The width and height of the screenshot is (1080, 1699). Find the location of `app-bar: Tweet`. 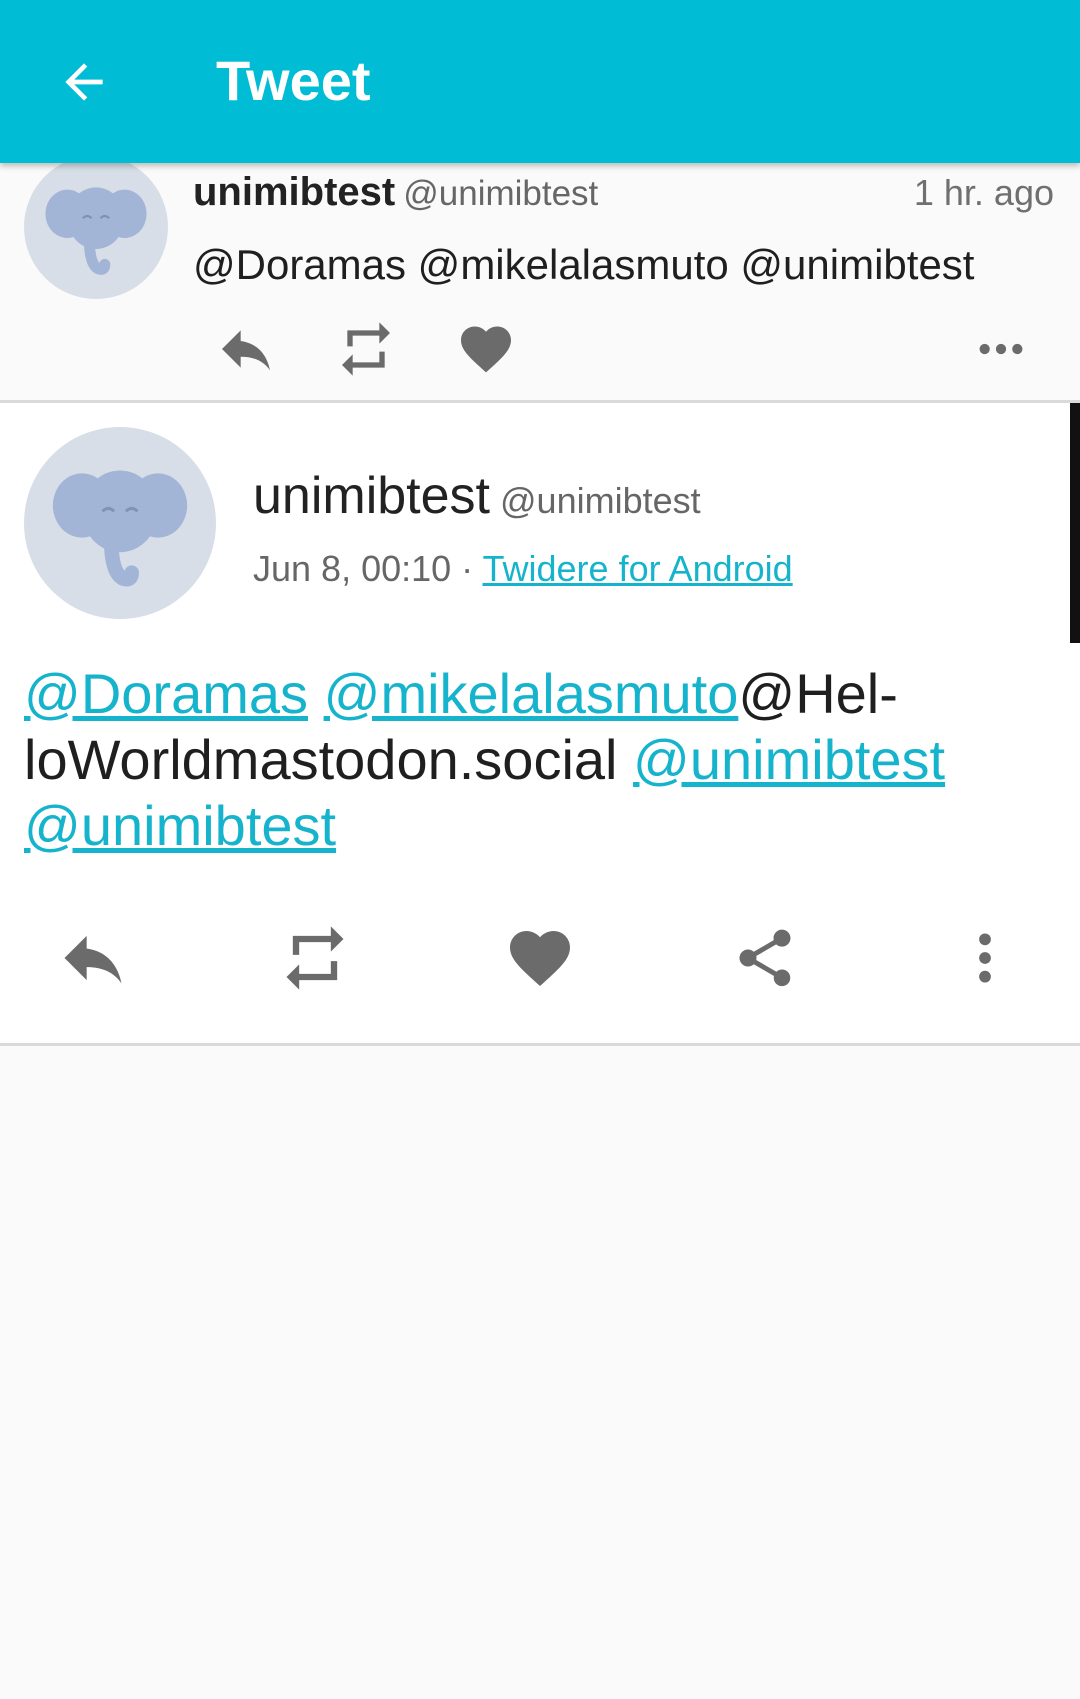

app-bar: Tweet is located at coordinates (540, 81).